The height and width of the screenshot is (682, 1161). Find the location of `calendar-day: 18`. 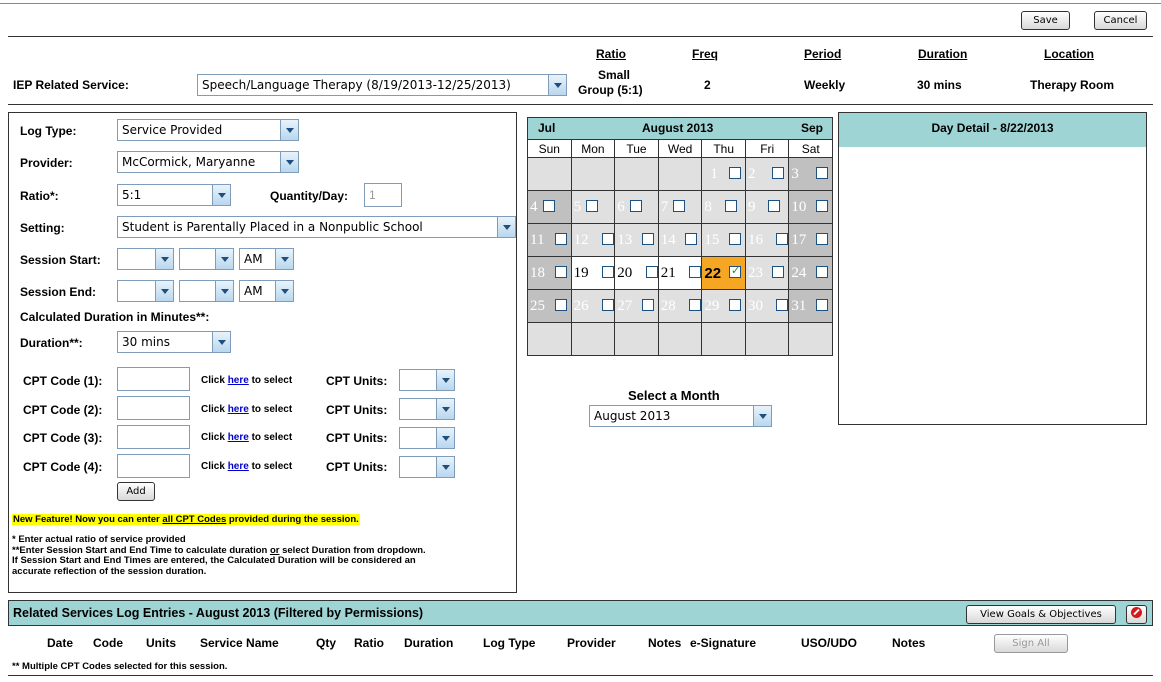

calendar-day: 18 is located at coordinates (549, 273).